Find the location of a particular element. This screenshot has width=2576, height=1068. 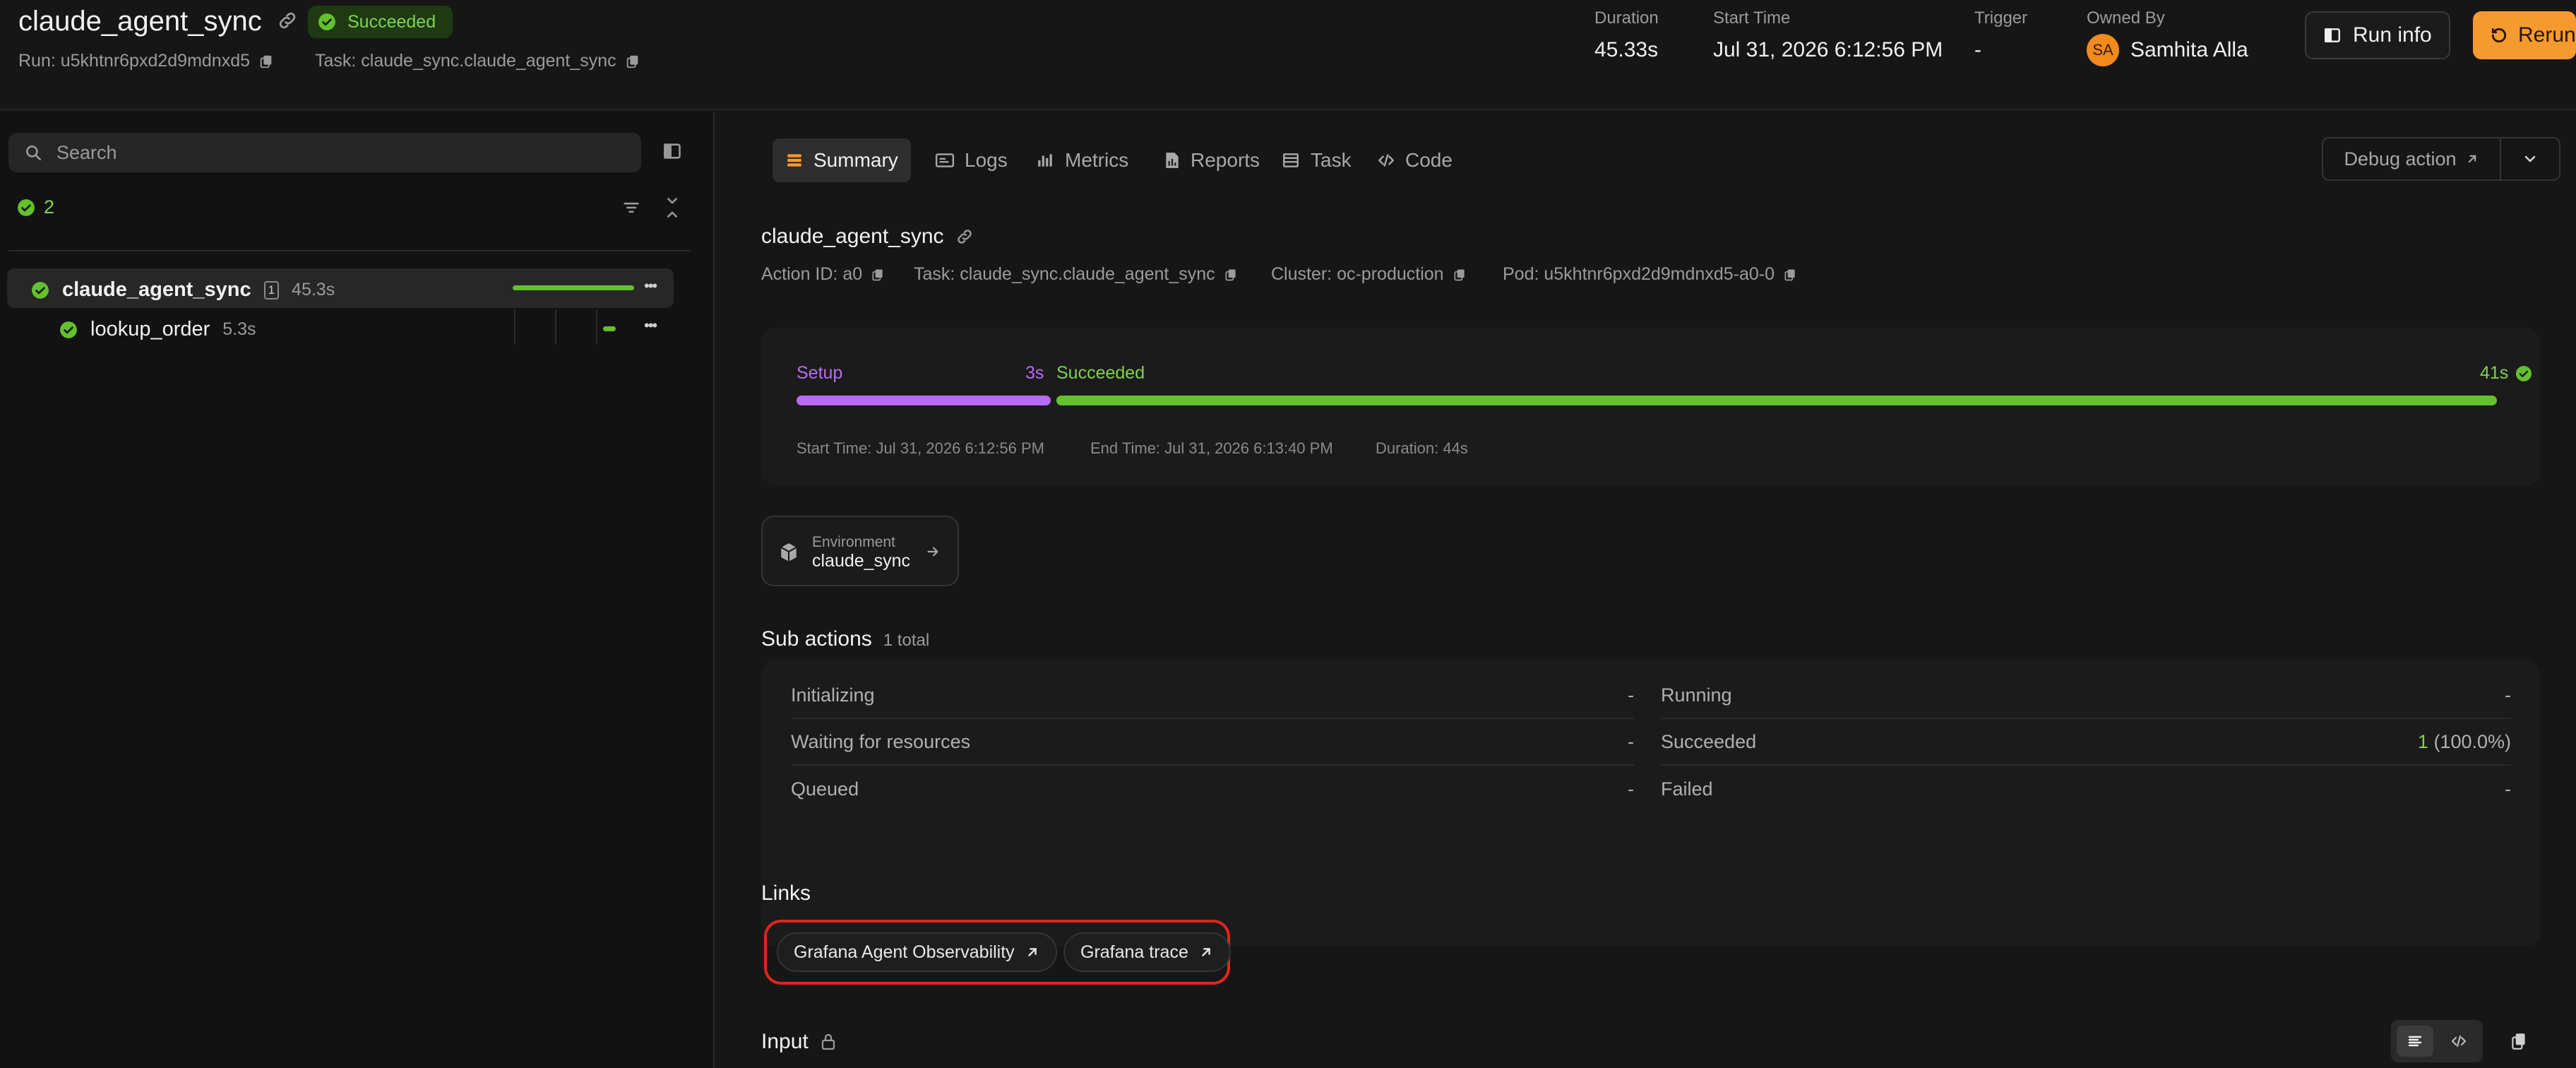

action-cluster: Cluster: oc-production is located at coordinates (1369, 274).